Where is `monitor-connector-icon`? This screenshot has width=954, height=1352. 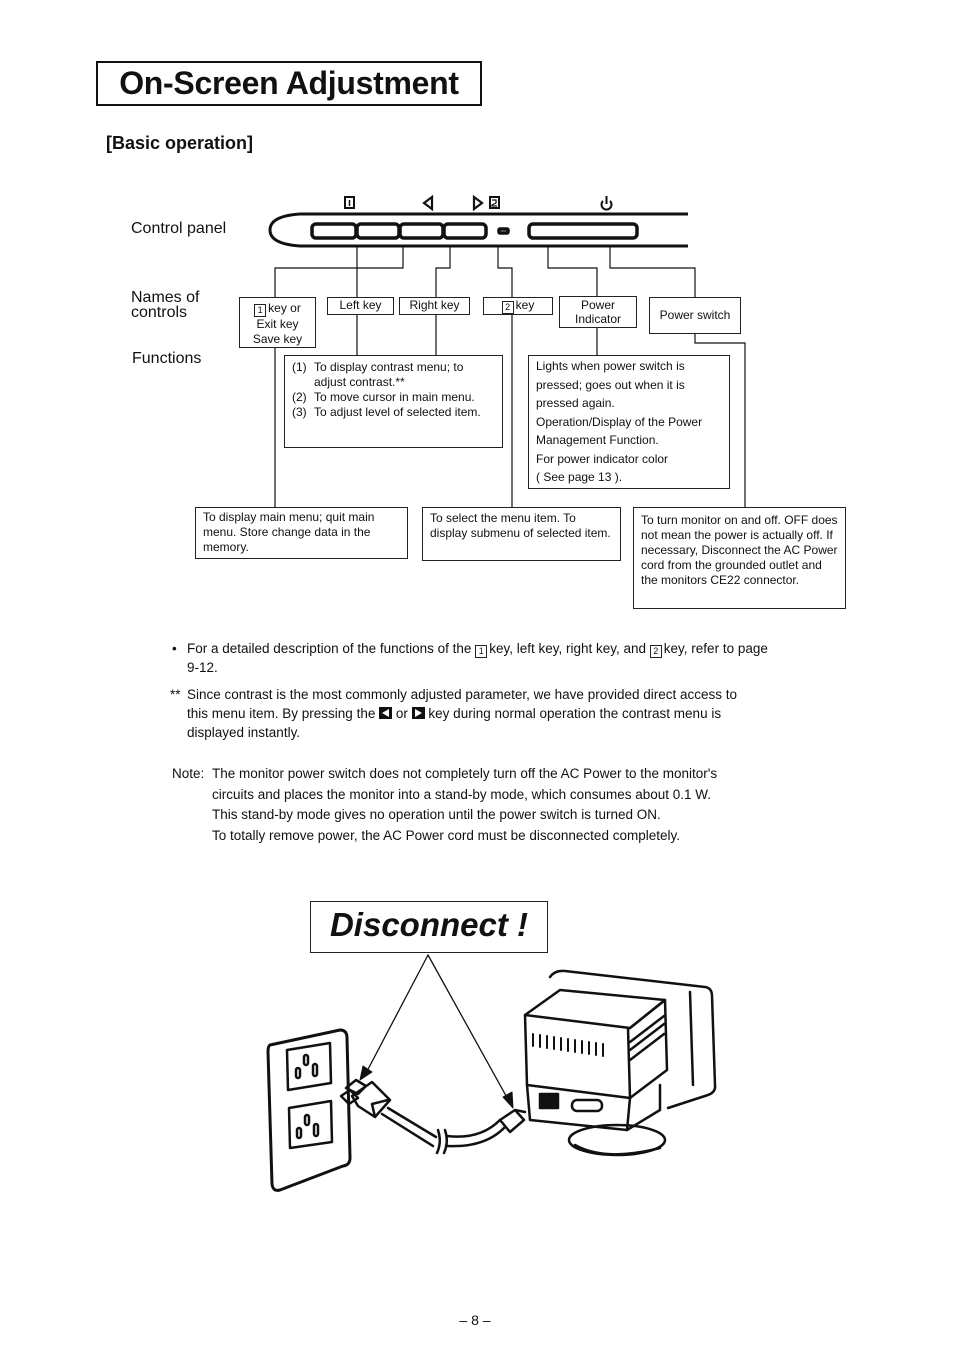 monitor-connector-icon is located at coordinates (512, 1121).